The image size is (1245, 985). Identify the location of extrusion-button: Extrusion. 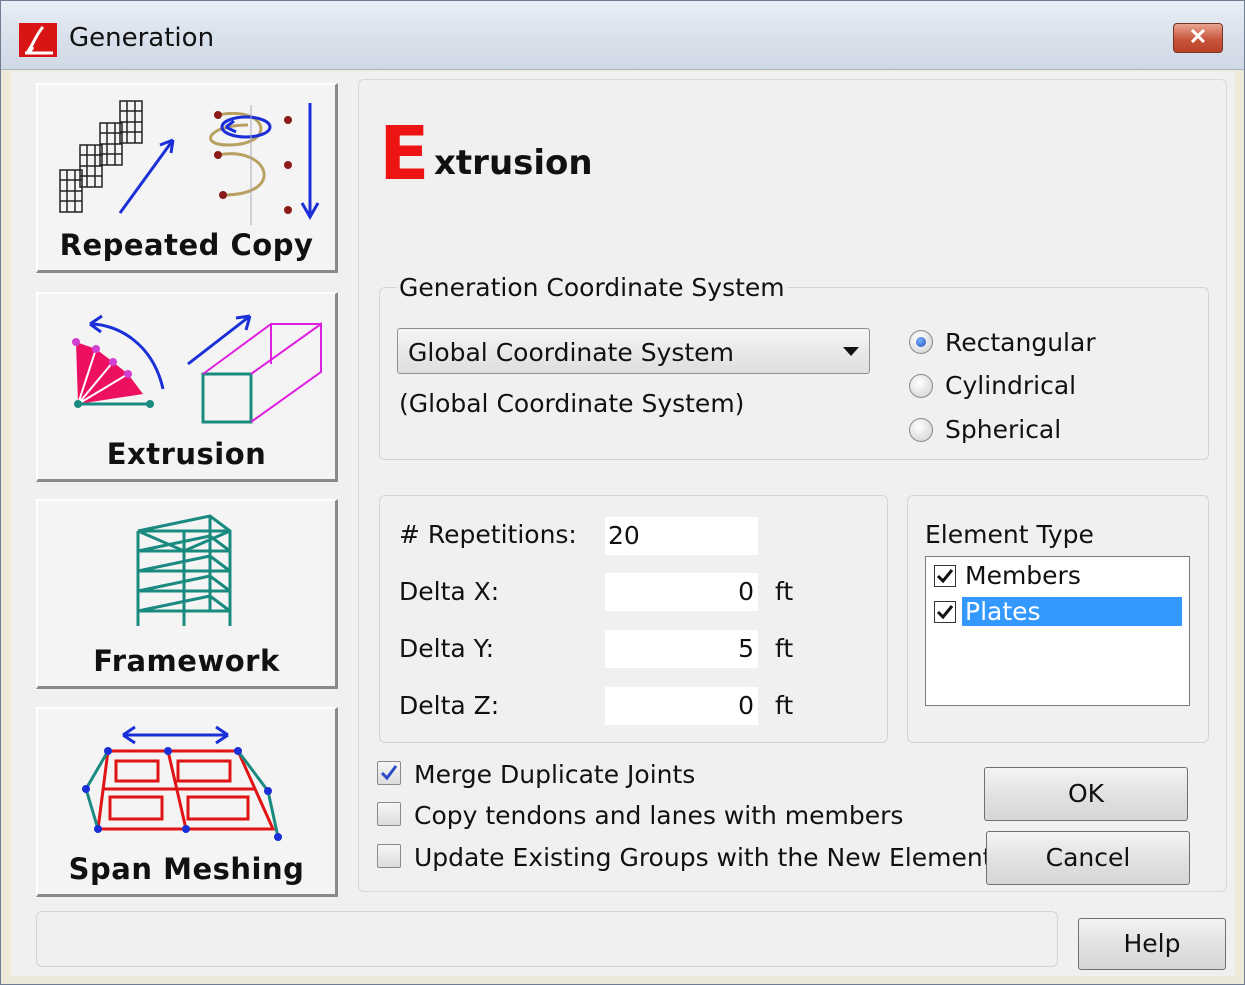
(187, 387).